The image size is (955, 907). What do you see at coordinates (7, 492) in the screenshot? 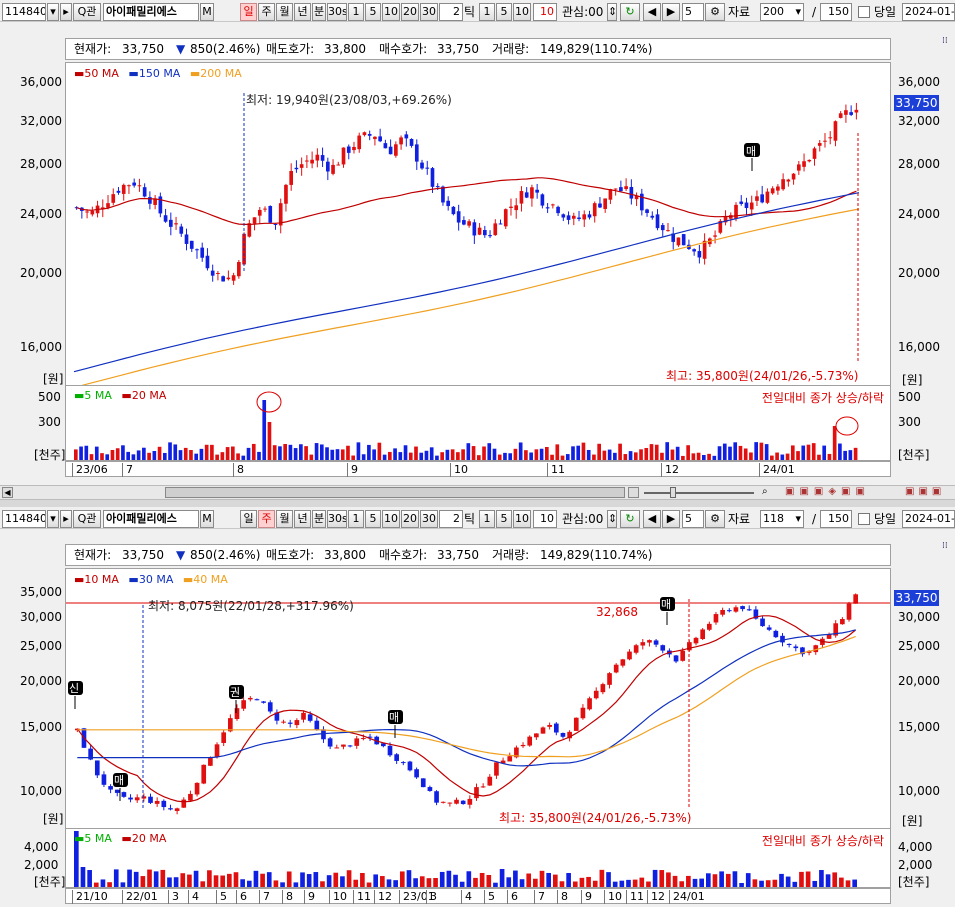
I see `scroll-left-icon: ◀` at bounding box center [7, 492].